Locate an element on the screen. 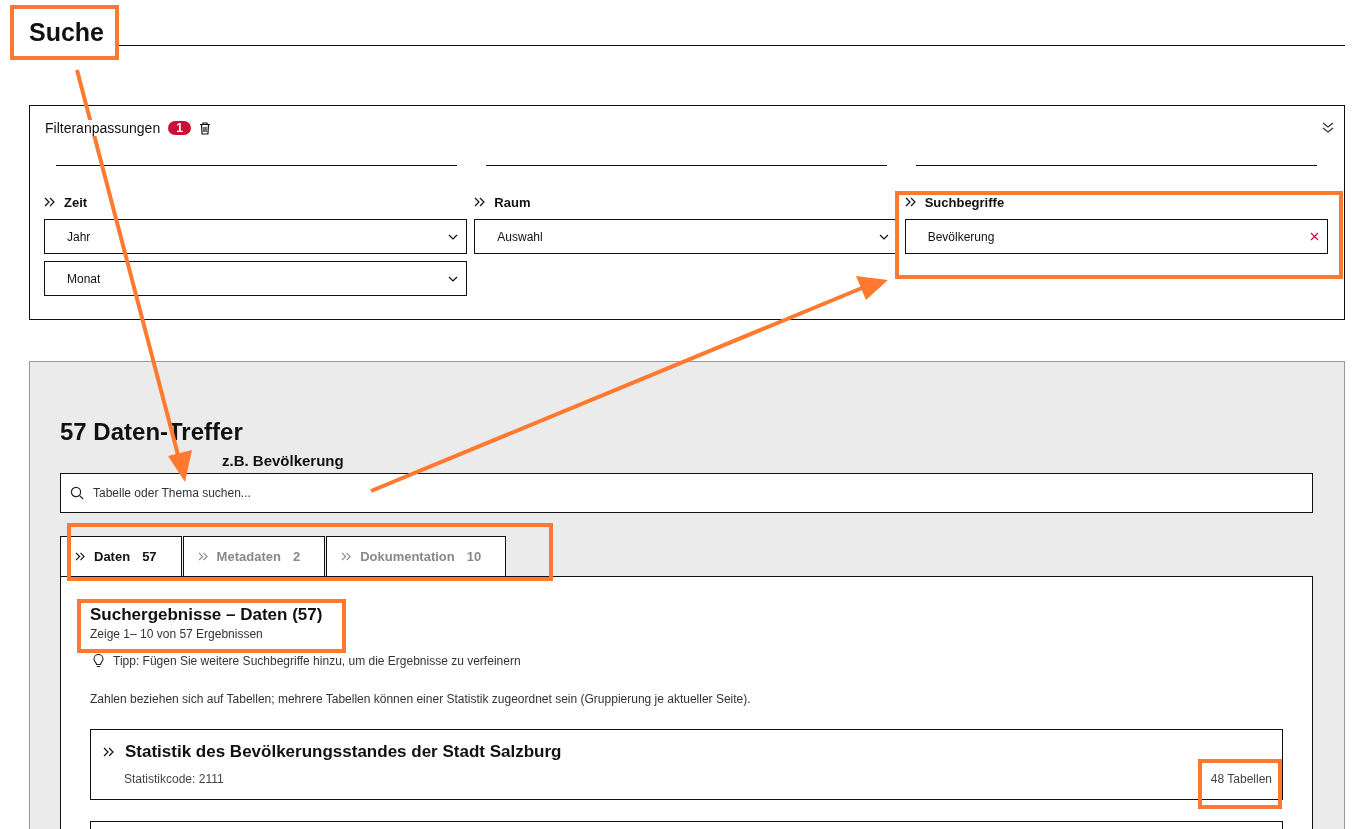 The width and height of the screenshot is (1356, 829). trash-icon is located at coordinates (204, 128).